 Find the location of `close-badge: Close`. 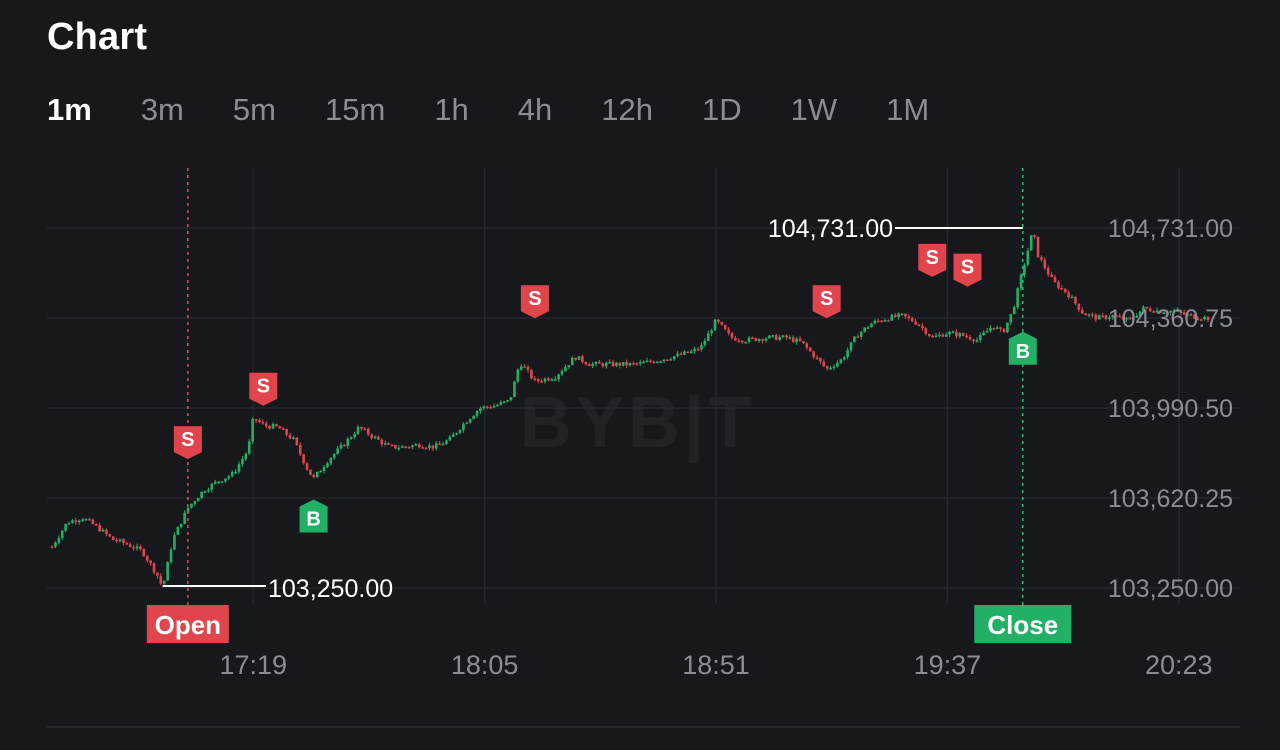

close-badge: Close is located at coordinates (1023, 624).